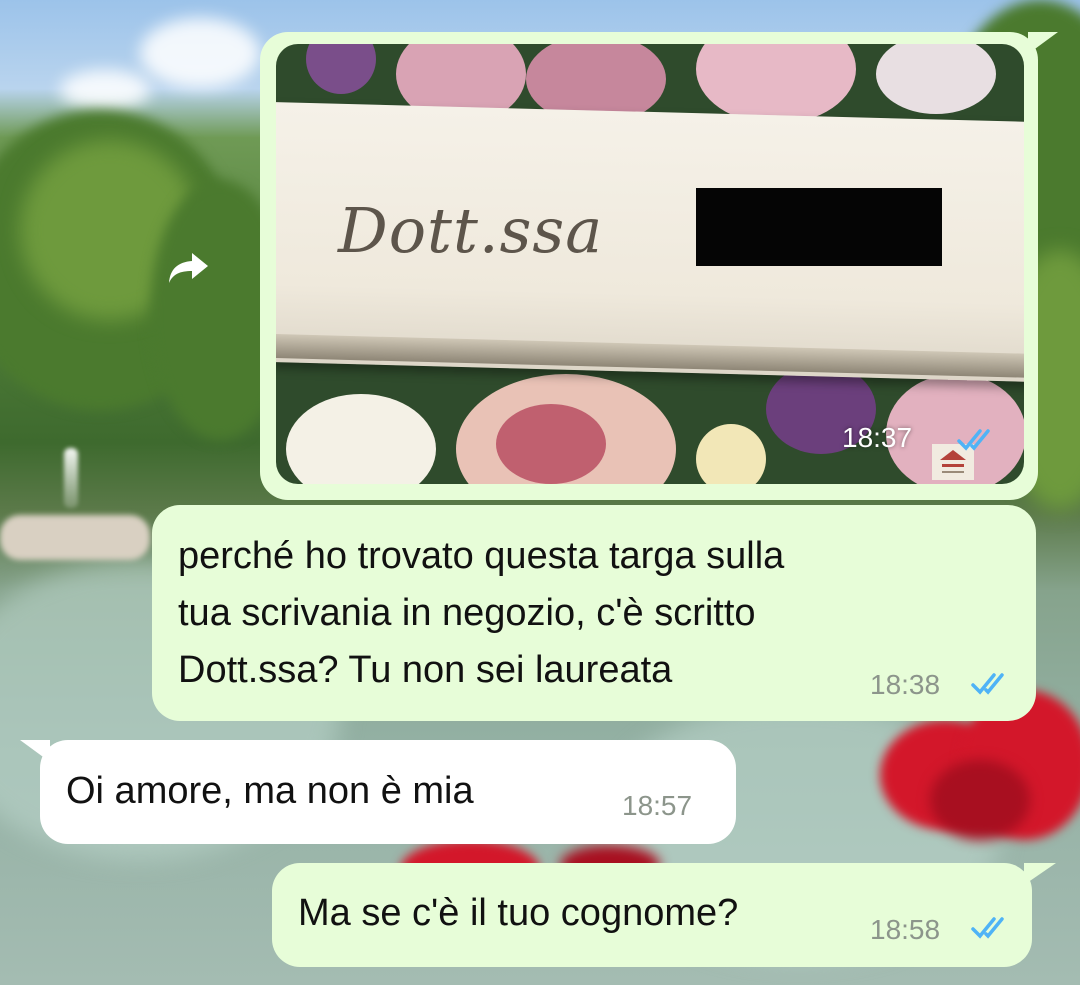 This screenshot has width=1080, height=985. I want to click on forward-button, so click(189, 268).